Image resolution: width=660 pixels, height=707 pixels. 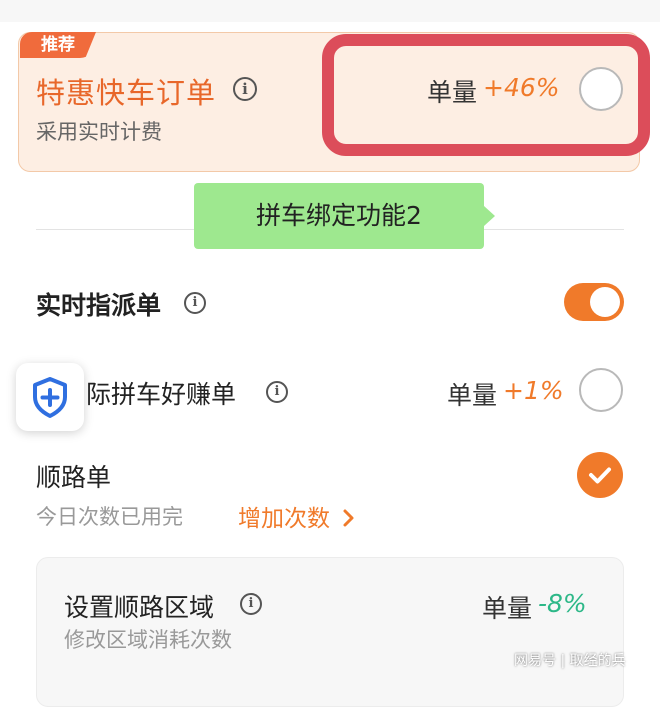 What do you see at coordinates (489, 216) in the screenshot?
I see `tooltip-arrow` at bounding box center [489, 216].